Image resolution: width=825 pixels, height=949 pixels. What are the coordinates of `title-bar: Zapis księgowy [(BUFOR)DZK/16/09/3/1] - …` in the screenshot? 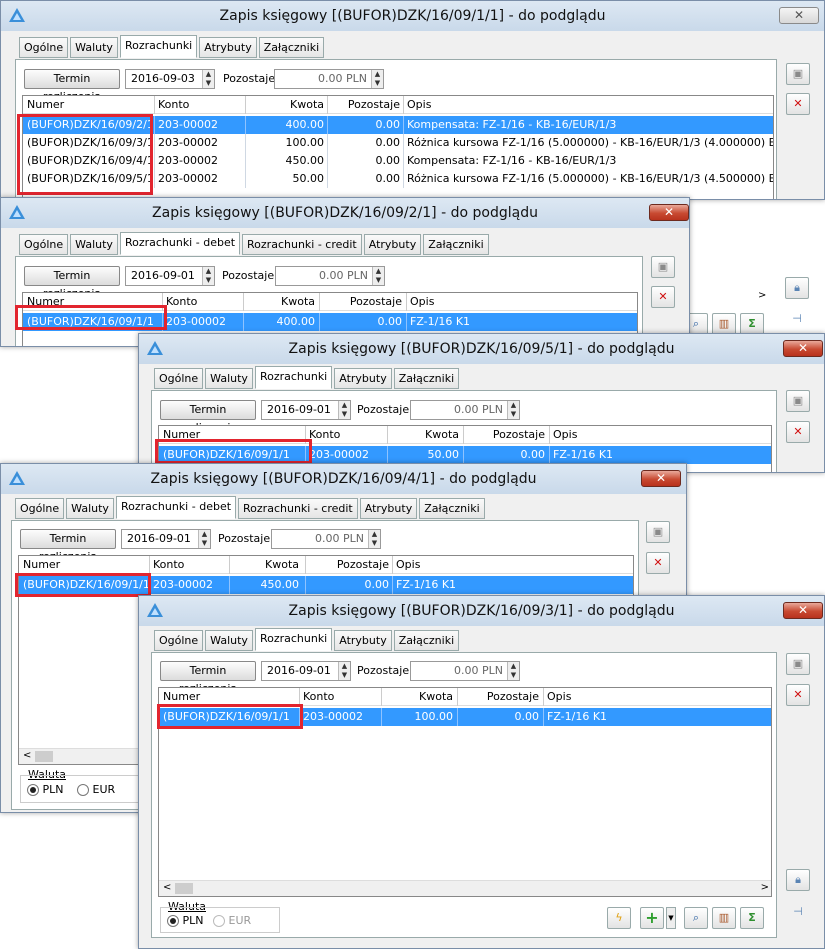 It's located at (481, 611).